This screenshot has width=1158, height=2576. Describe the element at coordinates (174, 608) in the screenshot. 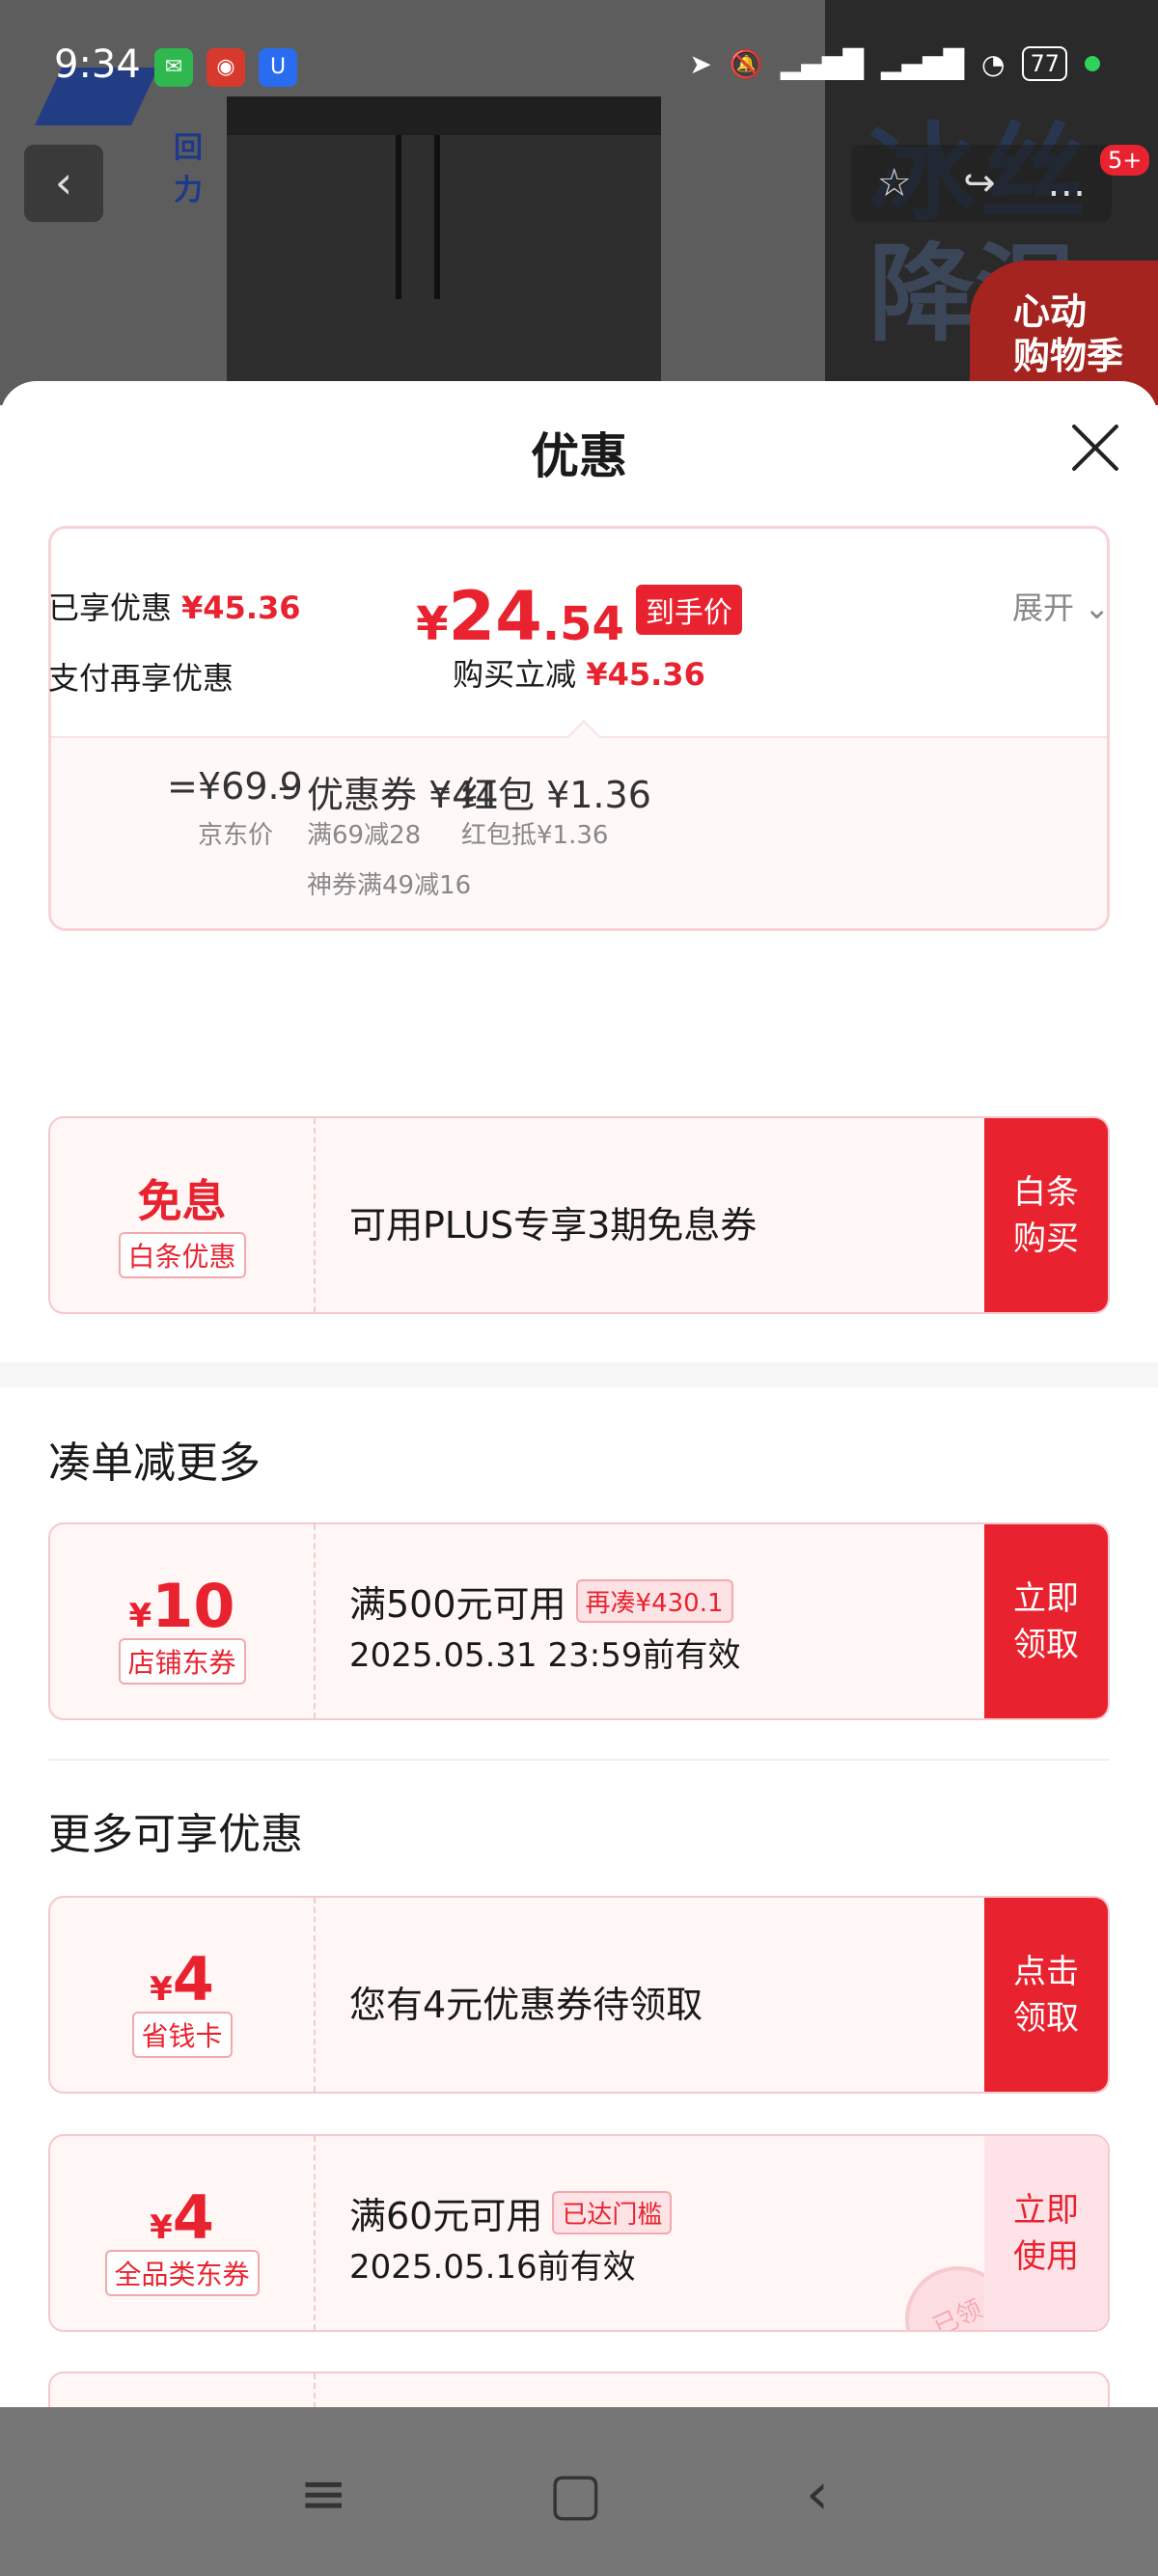

I see `enjoyed-discount: 已享优惠 ¥45.36` at that location.